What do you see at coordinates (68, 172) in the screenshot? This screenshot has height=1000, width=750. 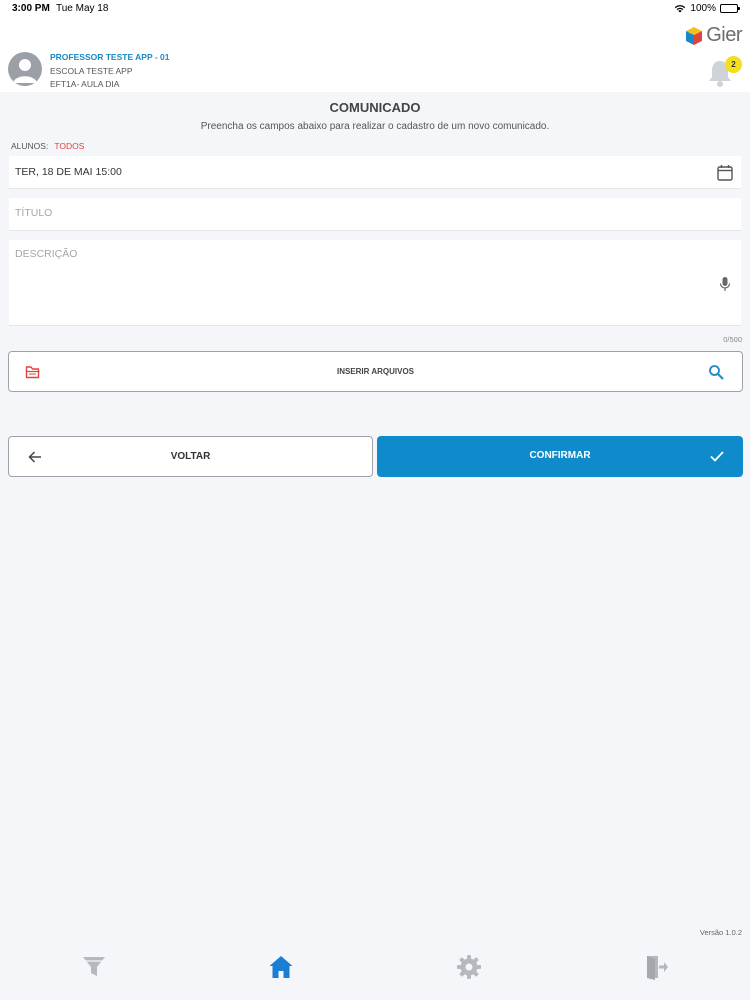 I see `date-value: TER, 18 DE MAI 15:00` at bounding box center [68, 172].